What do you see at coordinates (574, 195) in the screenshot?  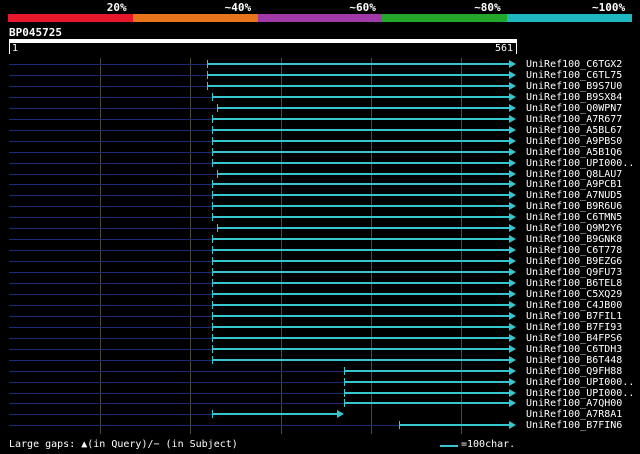 I see `hit-label: UniRef100_A7NUD5` at bounding box center [574, 195].